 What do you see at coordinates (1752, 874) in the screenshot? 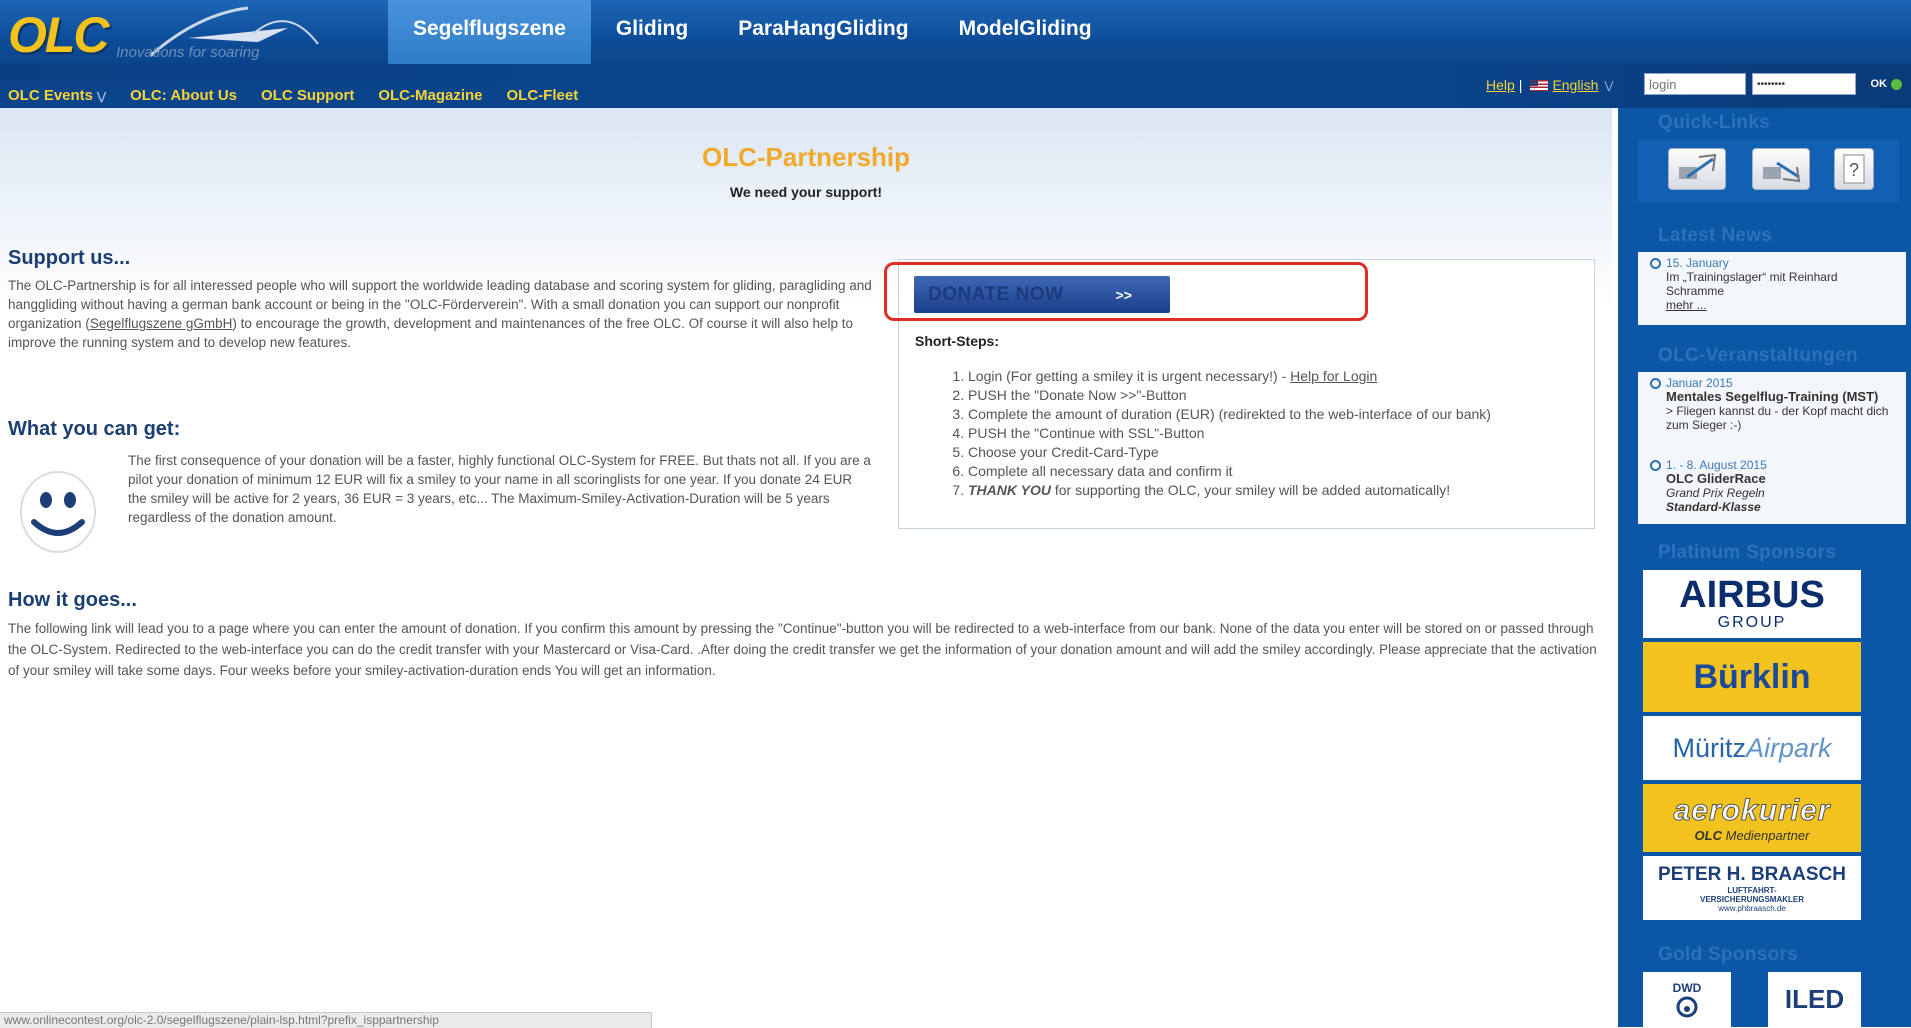
I see `braasch-logo-text: PETER H. BRAASCH` at bounding box center [1752, 874].